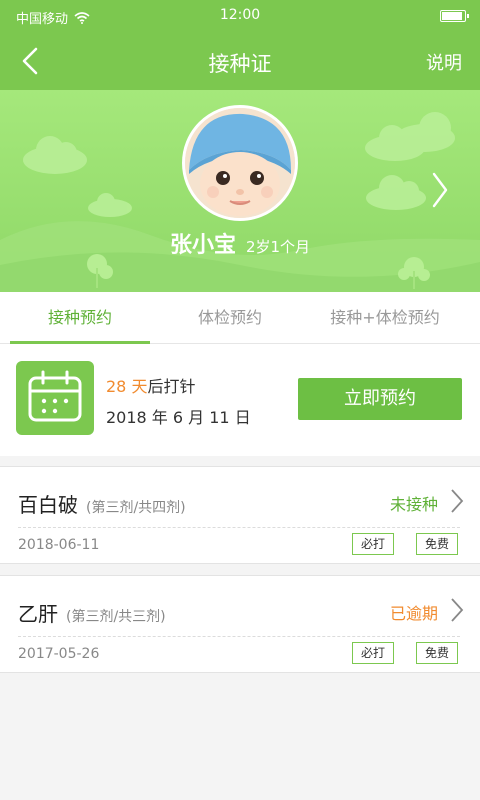 Image resolution: width=480 pixels, height=800 pixels. I want to click on days-count: 28 天, so click(127, 386).